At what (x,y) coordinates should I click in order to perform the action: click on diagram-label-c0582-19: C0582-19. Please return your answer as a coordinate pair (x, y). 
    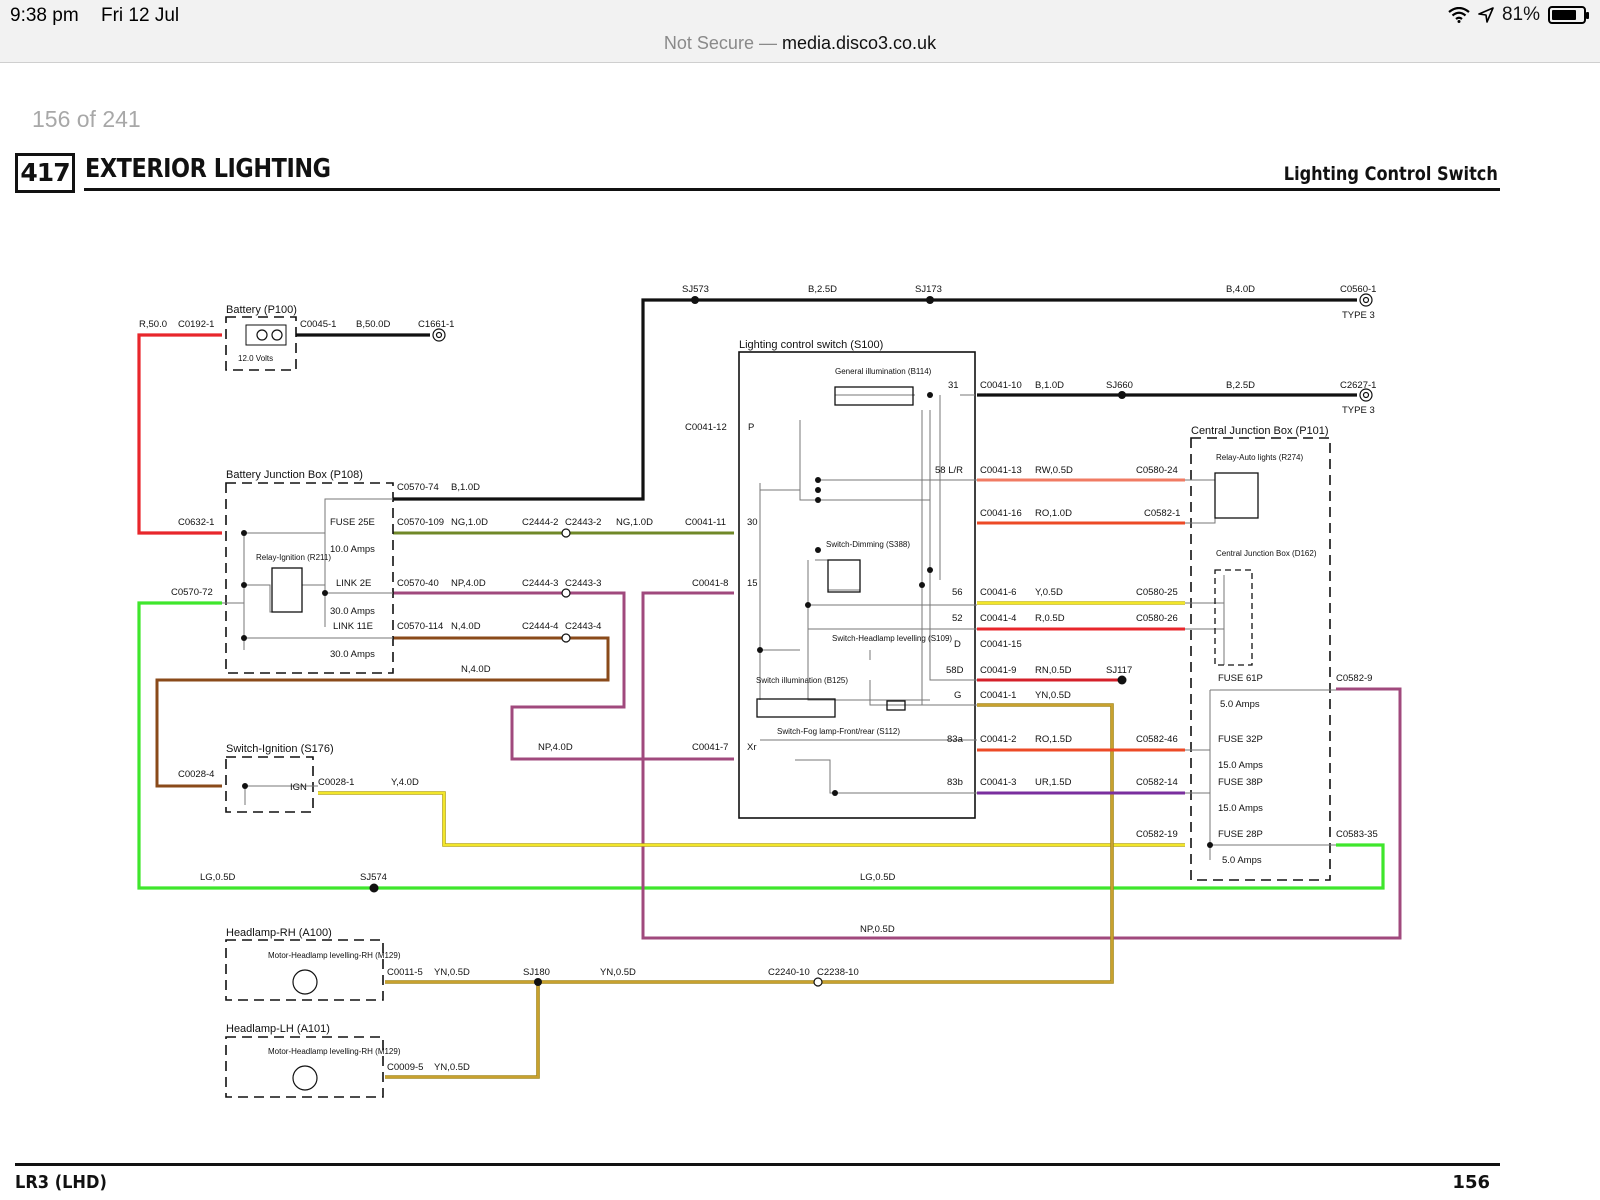
    Looking at the image, I should click on (1157, 834).